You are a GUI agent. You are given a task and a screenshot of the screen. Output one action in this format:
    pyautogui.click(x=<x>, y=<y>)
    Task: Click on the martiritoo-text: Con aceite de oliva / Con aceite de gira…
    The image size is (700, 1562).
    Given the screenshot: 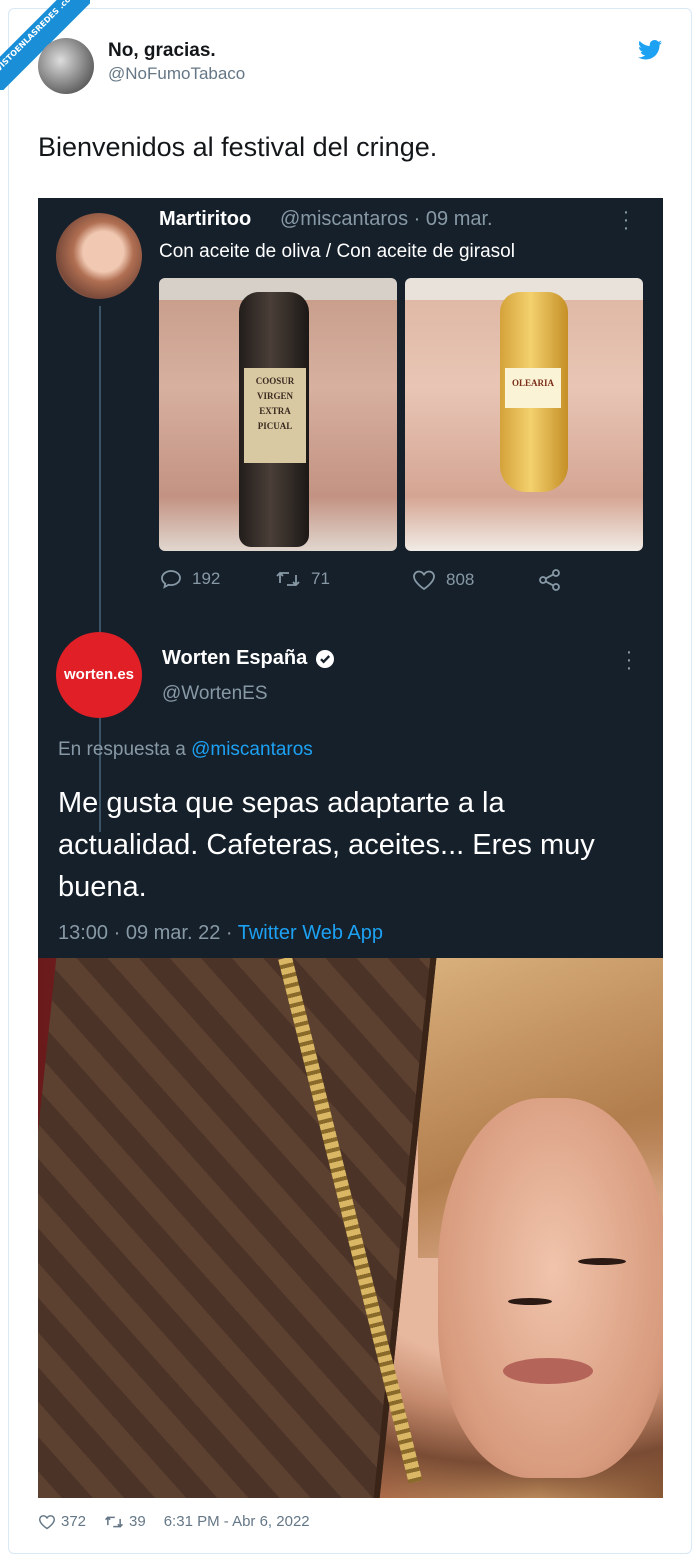 What is the action you would take?
    pyautogui.click(x=337, y=251)
    